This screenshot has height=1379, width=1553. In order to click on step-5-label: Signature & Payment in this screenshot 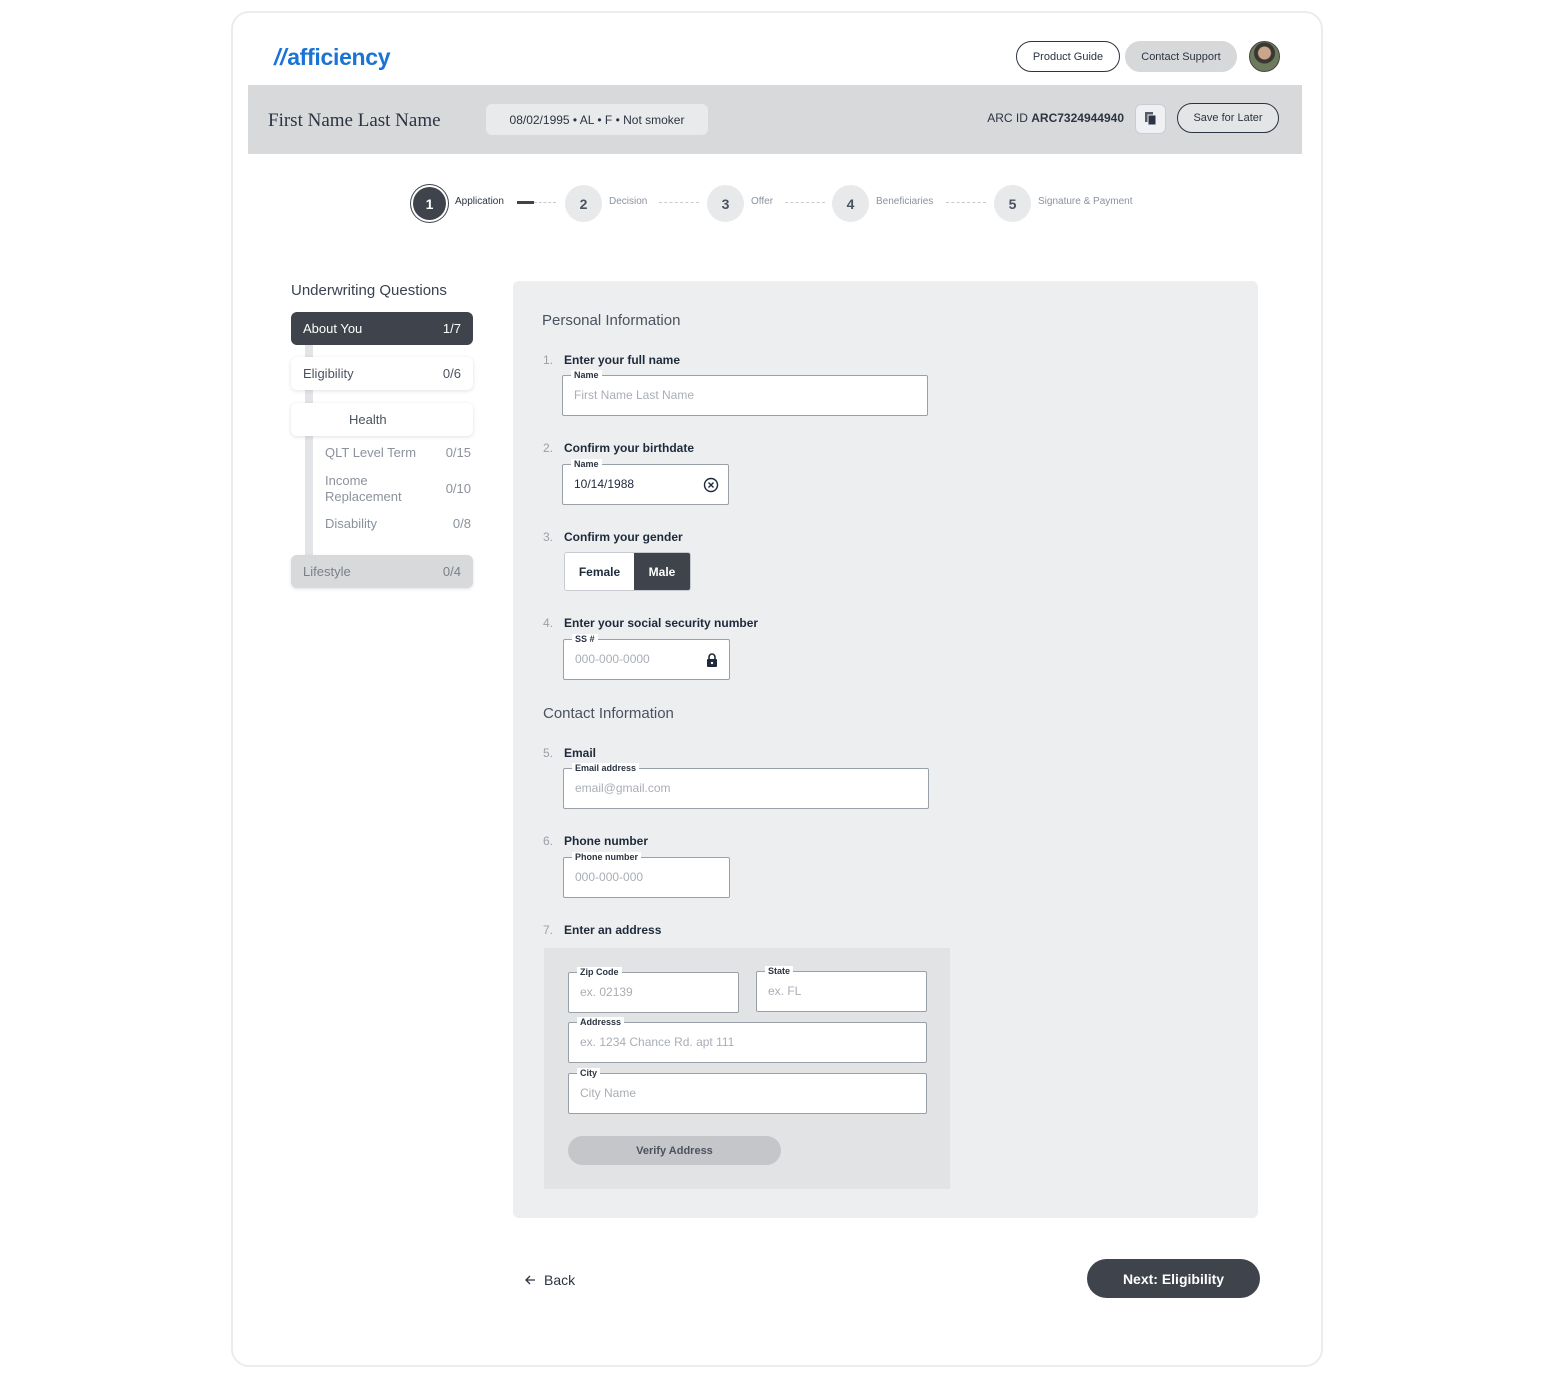, I will do `click(1085, 201)`.